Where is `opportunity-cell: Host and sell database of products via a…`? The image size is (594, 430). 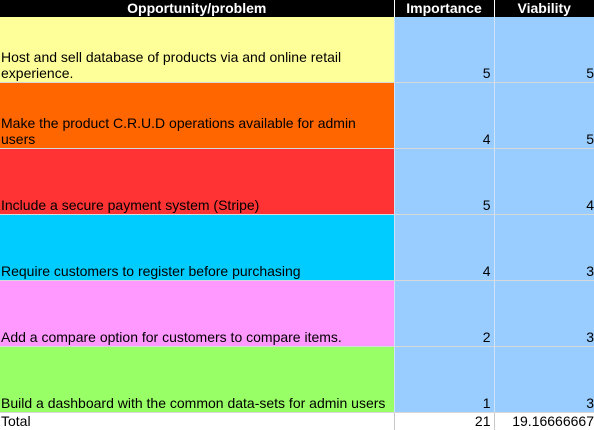
opportunity-cell: Host and sell database of products via a… is located at coordinates (197, 50).